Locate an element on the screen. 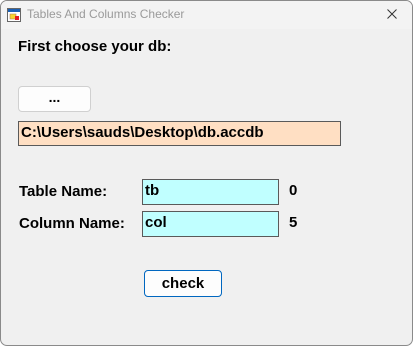 The image size is (413, 346). table-name-input: tb is located at coordinates (210, 192).